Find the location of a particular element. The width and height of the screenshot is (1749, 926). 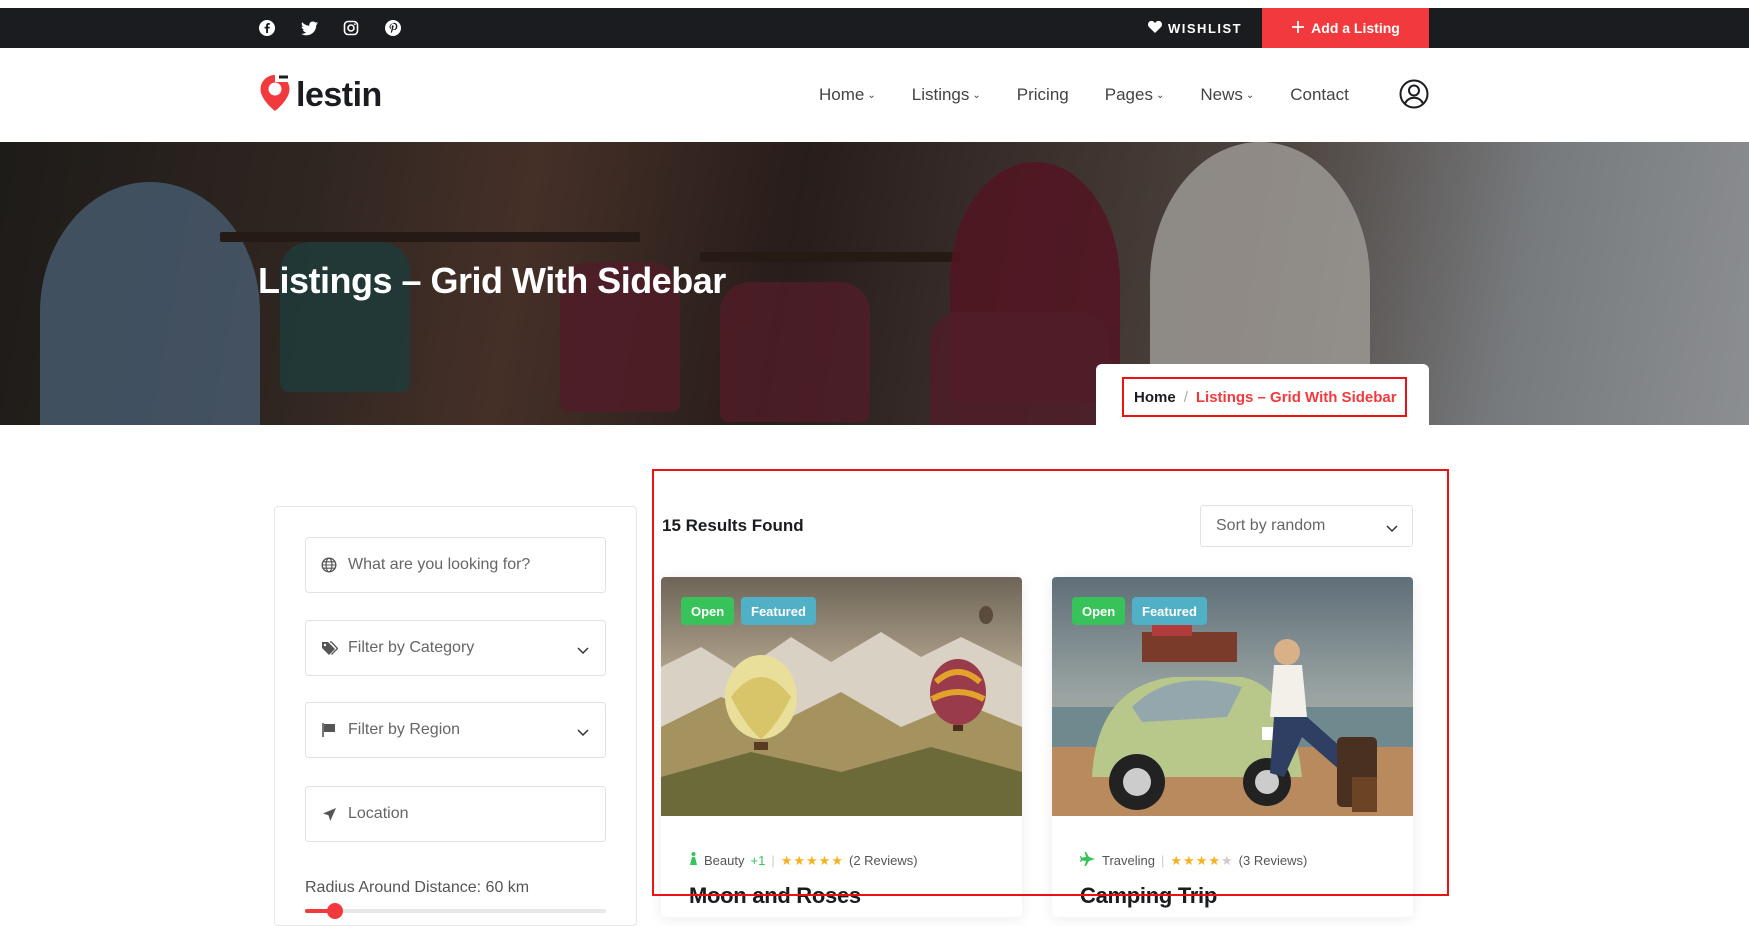

nav-item-contact: Contact is located at coordinates (1319, 95).